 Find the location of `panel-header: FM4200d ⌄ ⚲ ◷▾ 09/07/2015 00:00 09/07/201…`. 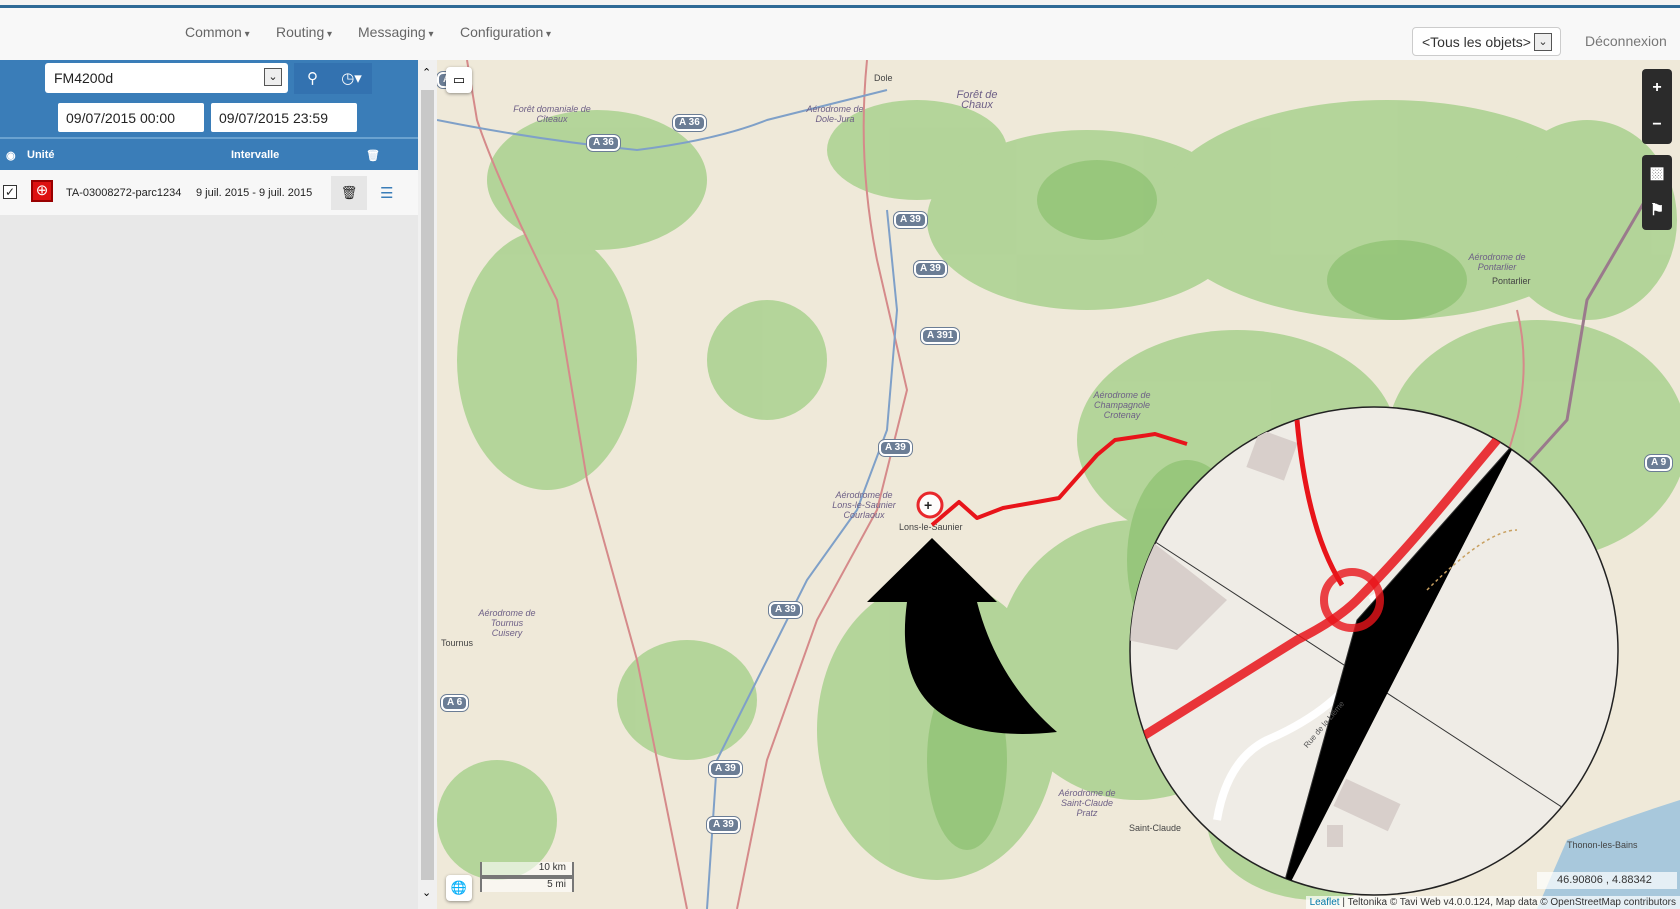

panel-header: FM4200d ⌄ ⚲ ◷▾ 09/07/2015 00:00 09/07/201… is located at coordinates (209, 98).